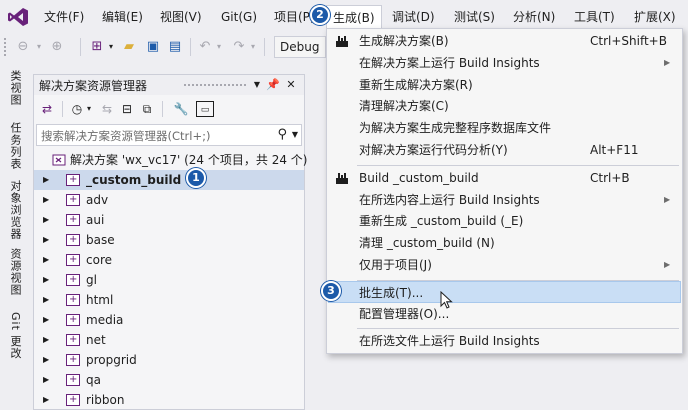 This screenshot has height=410, width=688. Describe the element at coordinates (111, 47) in the screenshot. I see `new-dropdown-icon: ▾` at that location.